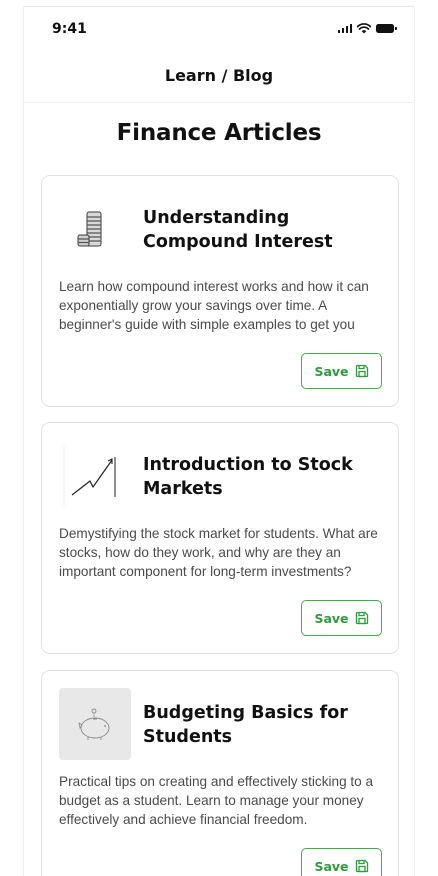 The image size is (438, 876). Describe the element at coordinates (219, 133) in the screenshot. I see `page-title: Finance Articles` at that location.